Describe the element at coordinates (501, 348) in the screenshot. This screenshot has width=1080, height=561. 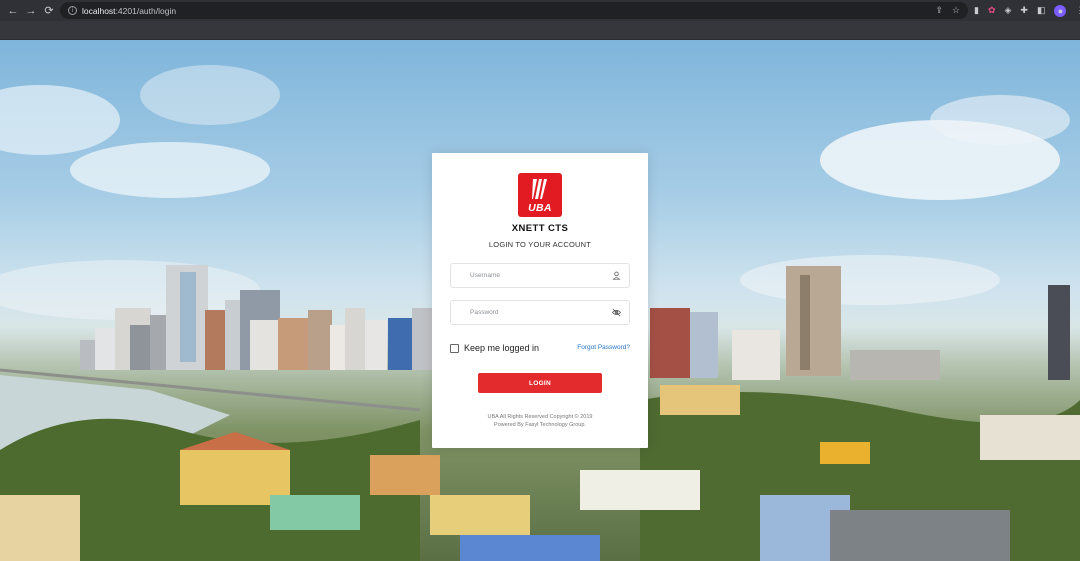
I see `remember-label: Keep me logged in` at that location.